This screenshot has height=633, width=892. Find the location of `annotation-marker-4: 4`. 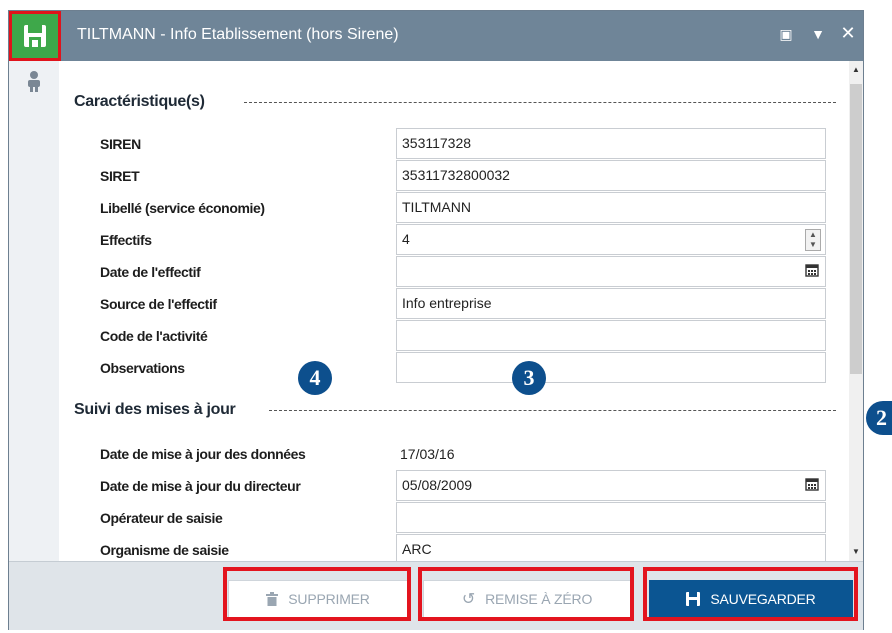

annotation-marker-4: 4 is located at coordinates (315, 378).